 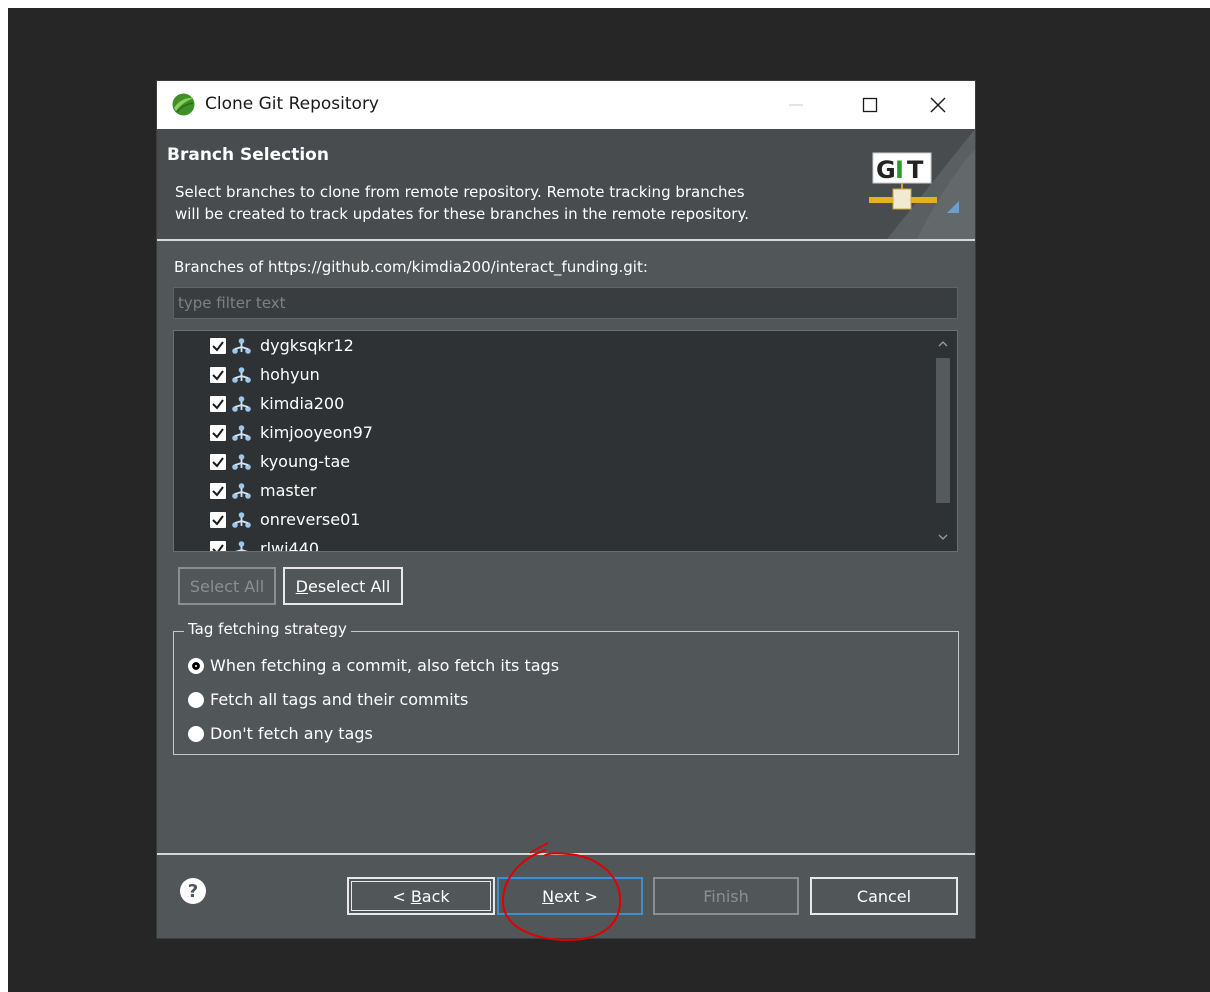 I want to click on close-button, so click(x=938, y=105).